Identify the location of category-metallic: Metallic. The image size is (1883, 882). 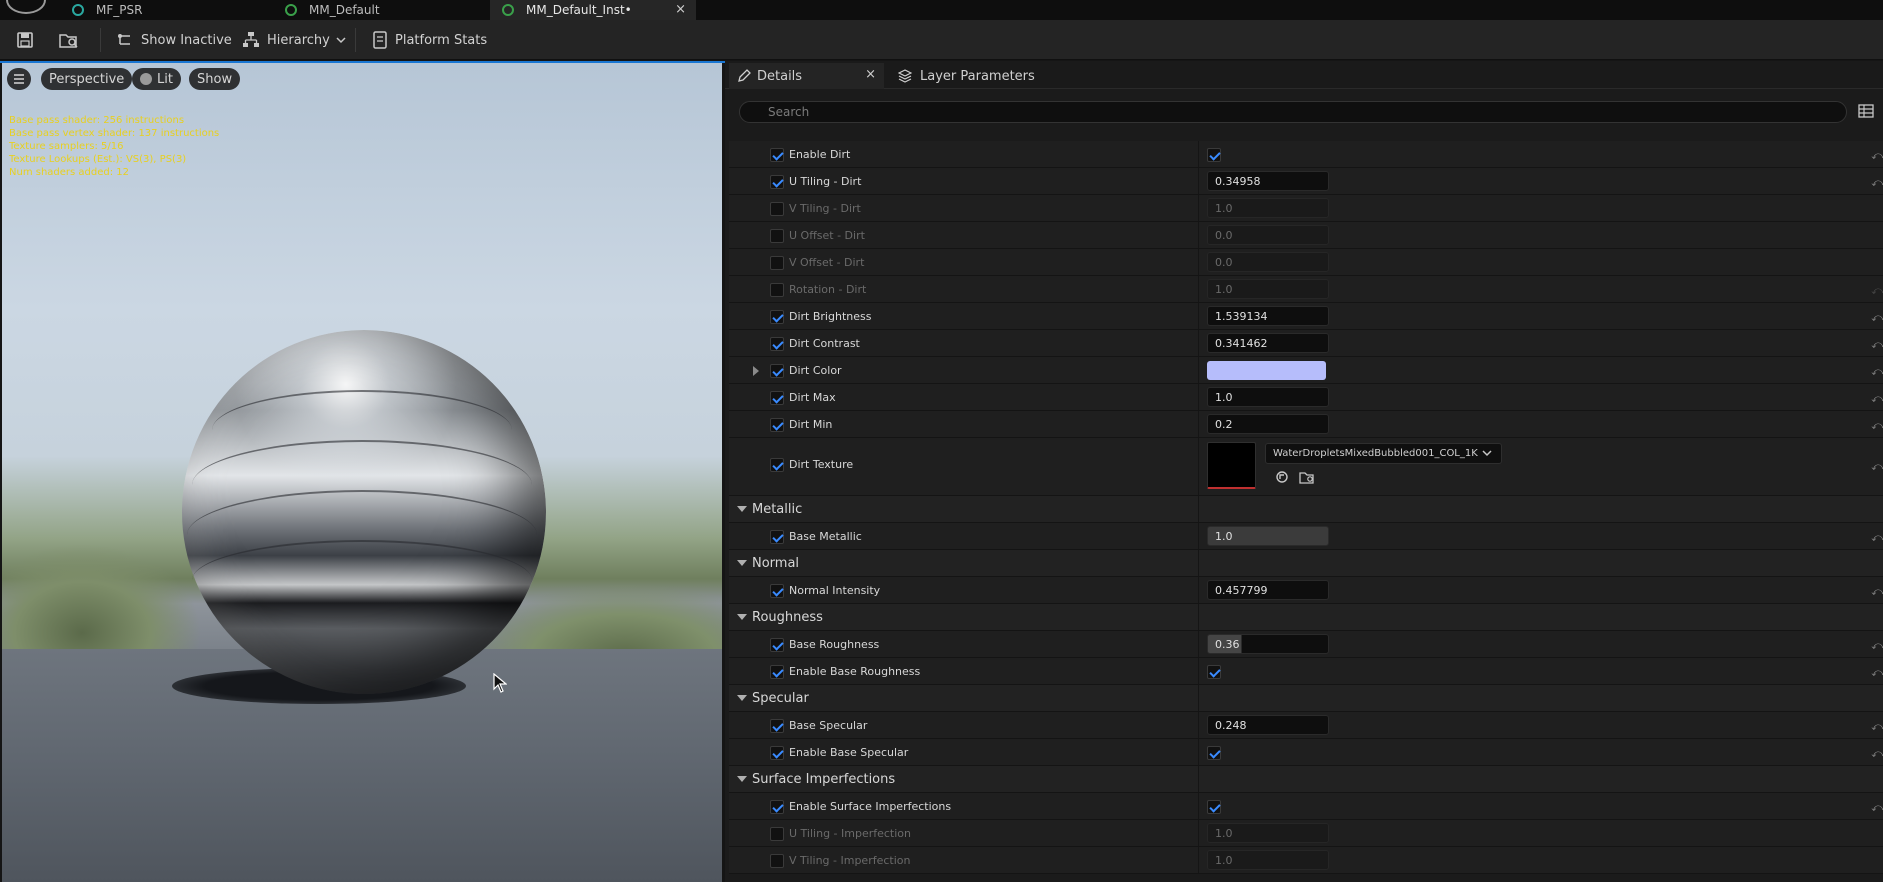
(1306, 509).